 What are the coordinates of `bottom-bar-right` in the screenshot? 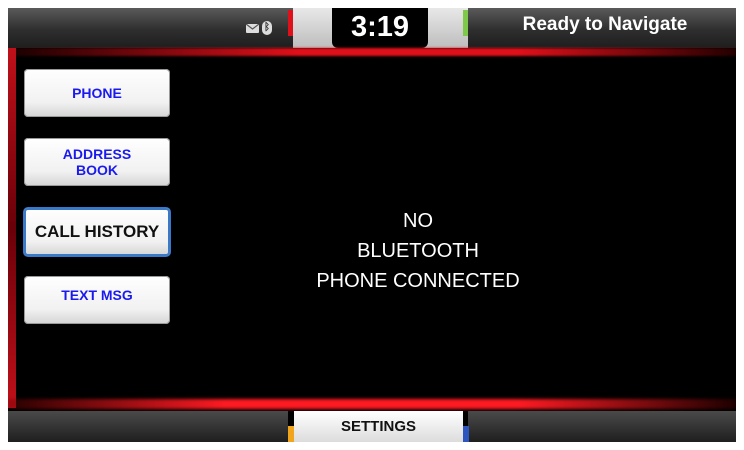 It's located at (602, 426).